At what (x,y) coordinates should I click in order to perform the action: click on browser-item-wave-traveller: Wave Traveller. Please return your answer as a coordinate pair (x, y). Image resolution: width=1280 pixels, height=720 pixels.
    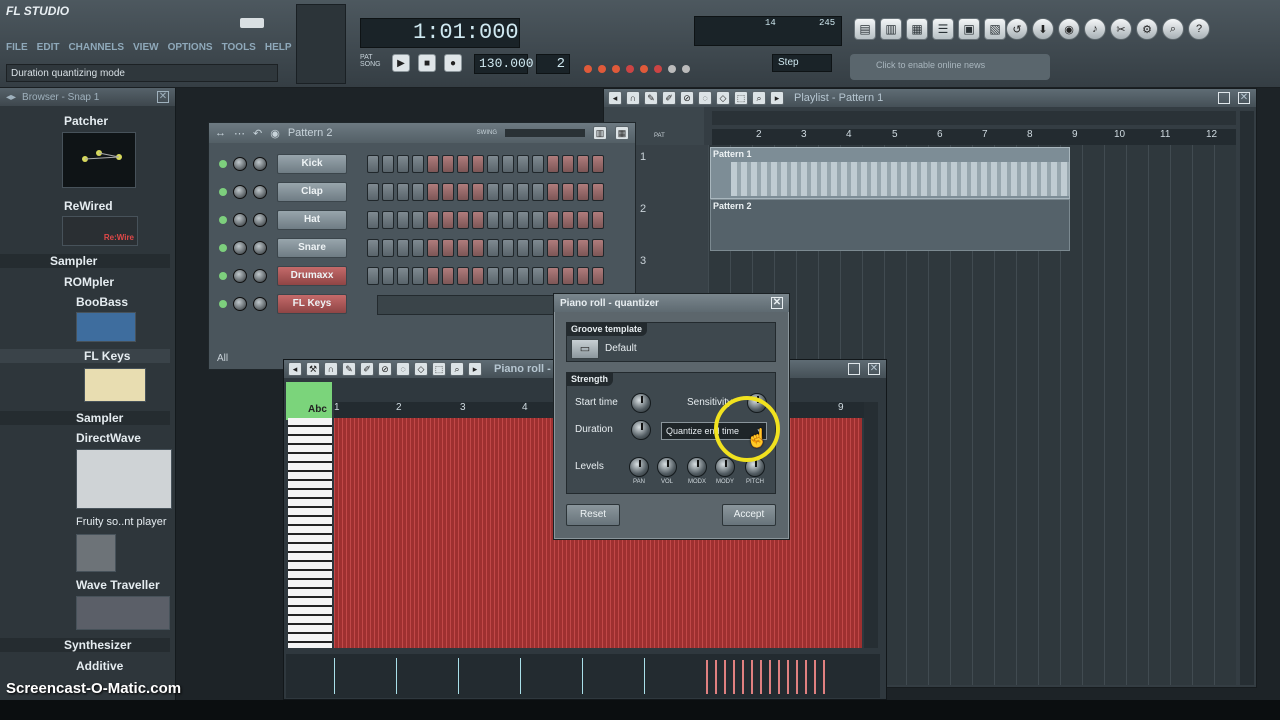
    Looking at the image, I should click on (85, 585).